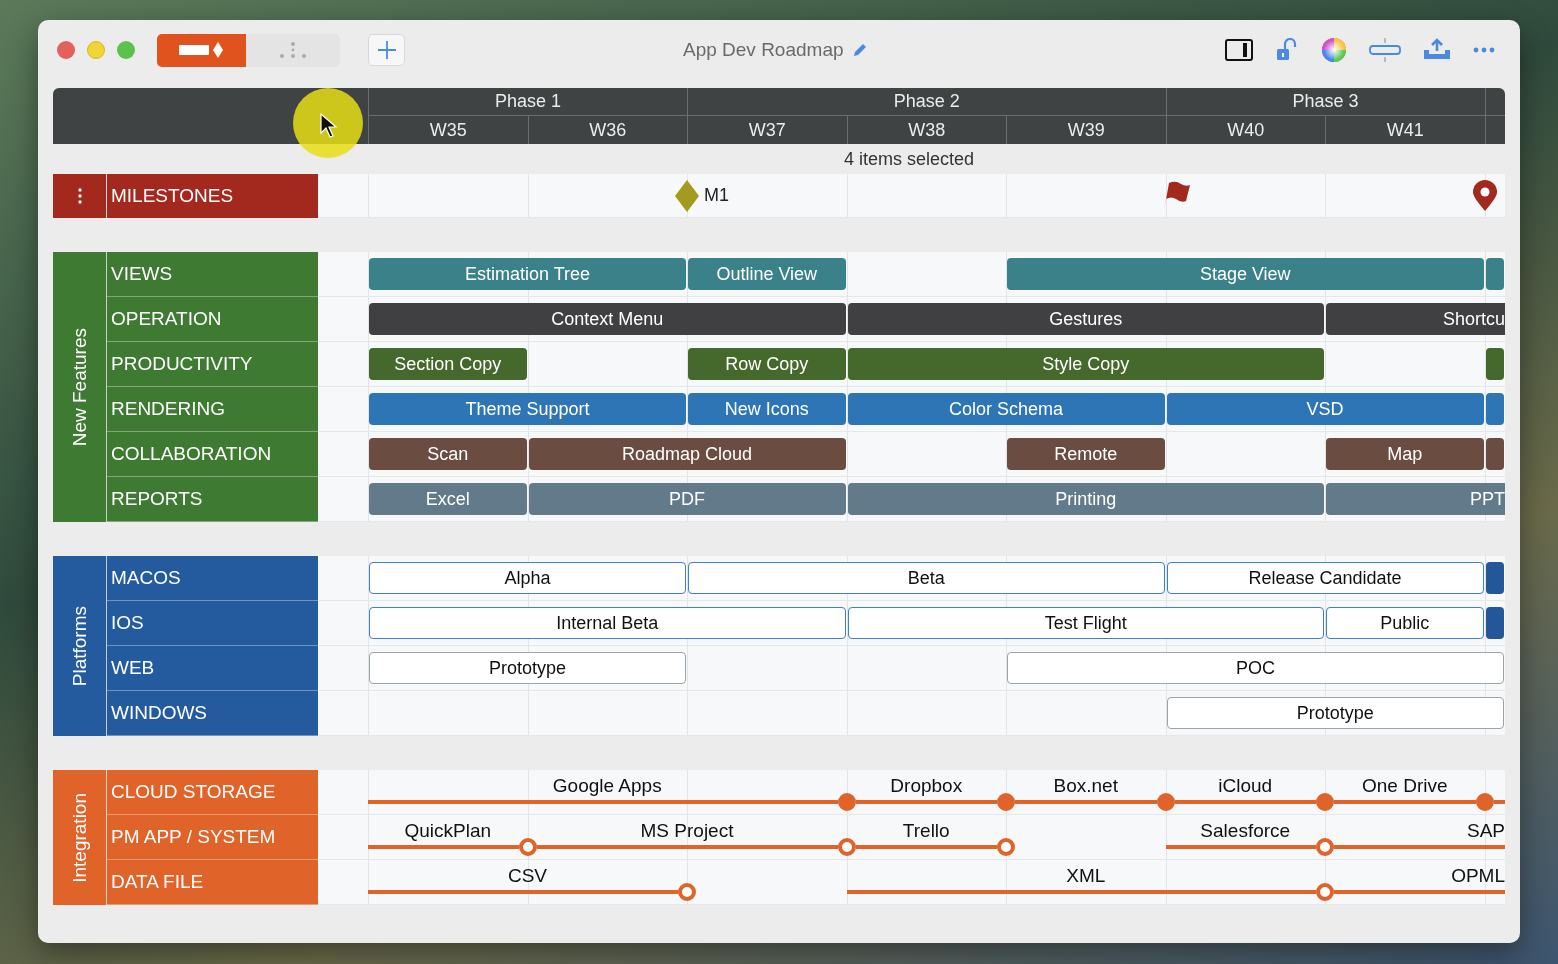  I want to click on zoom-button, so click(126, 50).